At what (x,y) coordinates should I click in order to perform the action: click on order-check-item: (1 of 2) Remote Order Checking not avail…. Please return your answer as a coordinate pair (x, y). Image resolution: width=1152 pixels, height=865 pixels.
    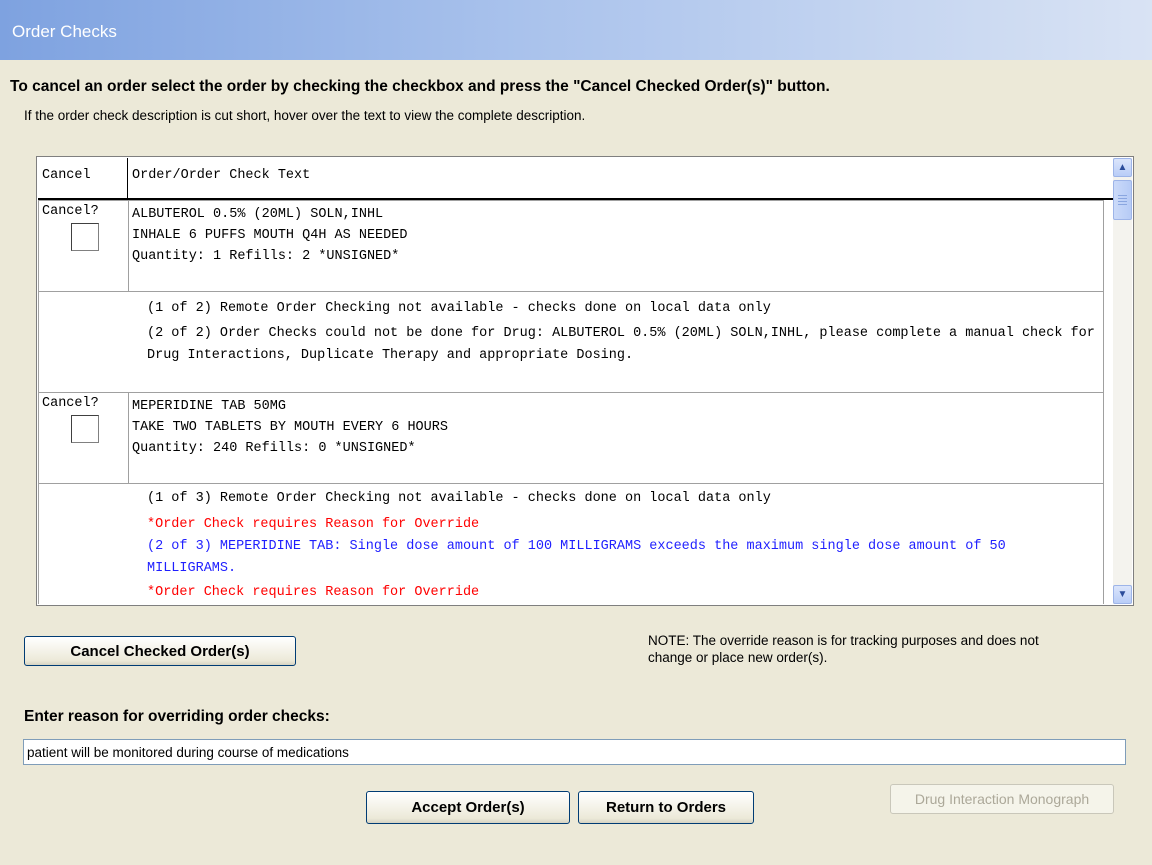
    Looking at the image, I should click on (459, 308).